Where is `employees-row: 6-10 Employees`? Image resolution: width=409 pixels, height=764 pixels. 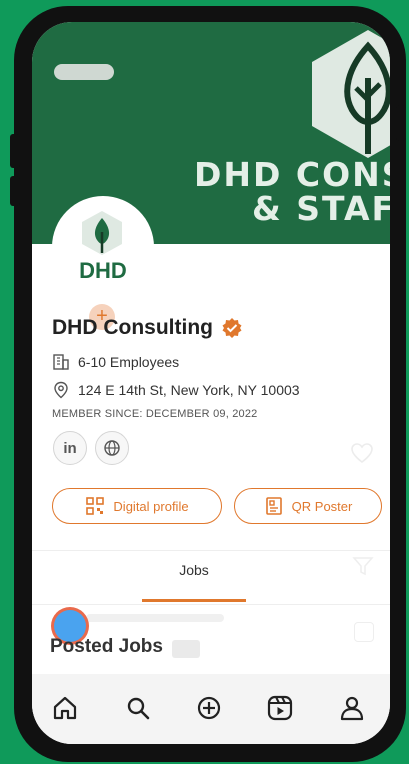
employees-row: 6-10 Employees is located at coordinates (115, 362).